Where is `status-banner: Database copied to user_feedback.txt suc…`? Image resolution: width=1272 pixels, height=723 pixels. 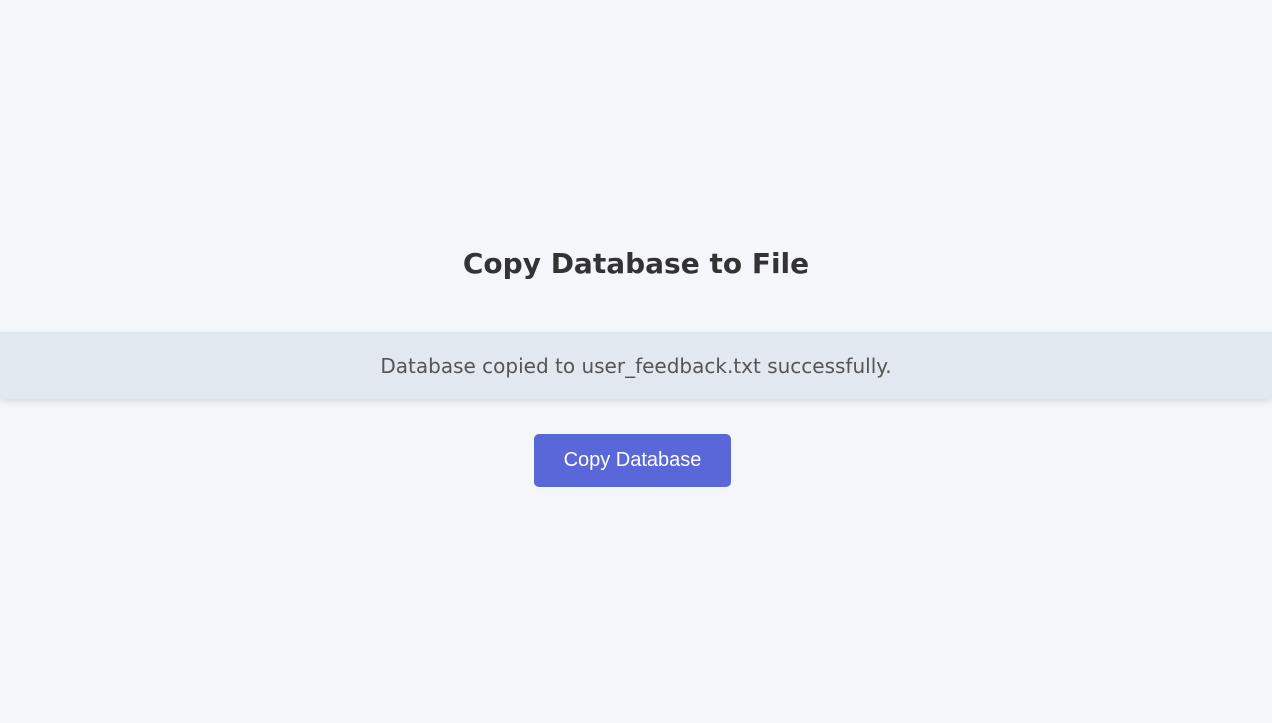 status-banner: Database copied to user_feedback.txt suc… is located at coordinates (636, 365).